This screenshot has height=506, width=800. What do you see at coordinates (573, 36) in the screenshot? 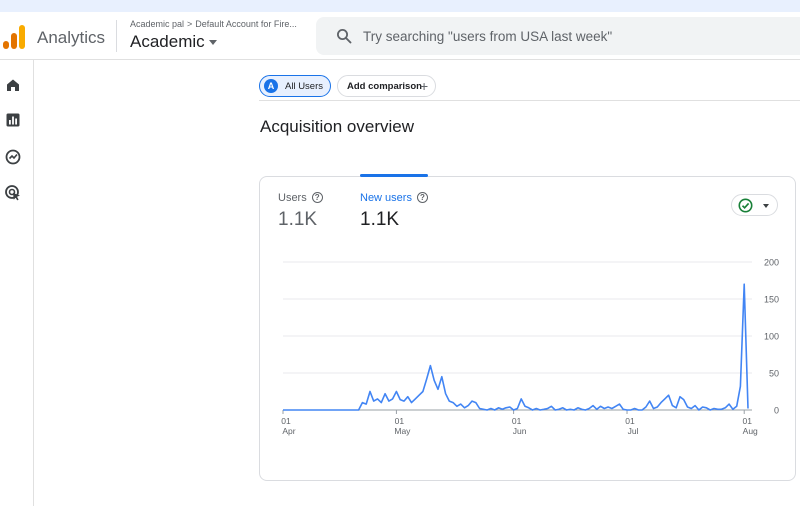
I see `search-input` at bounding box center [573, 36].